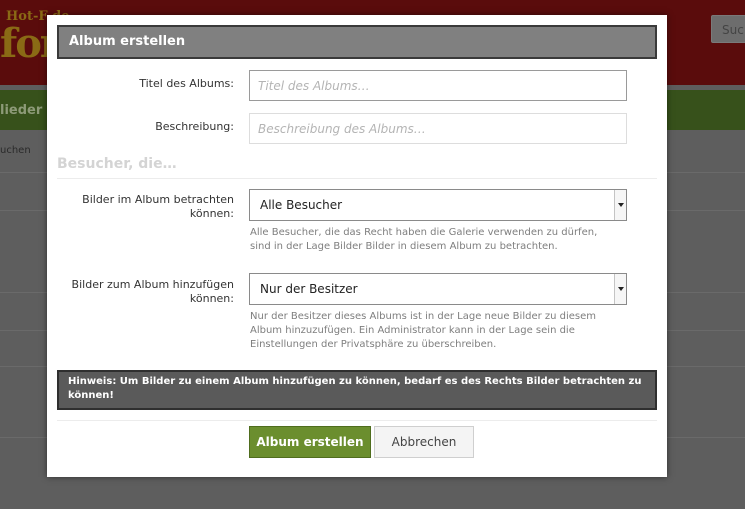 The height and width of the screenshot is (509, 745). I want to click on add-permission-value: Nur der Besitzer, so click(309, 289).